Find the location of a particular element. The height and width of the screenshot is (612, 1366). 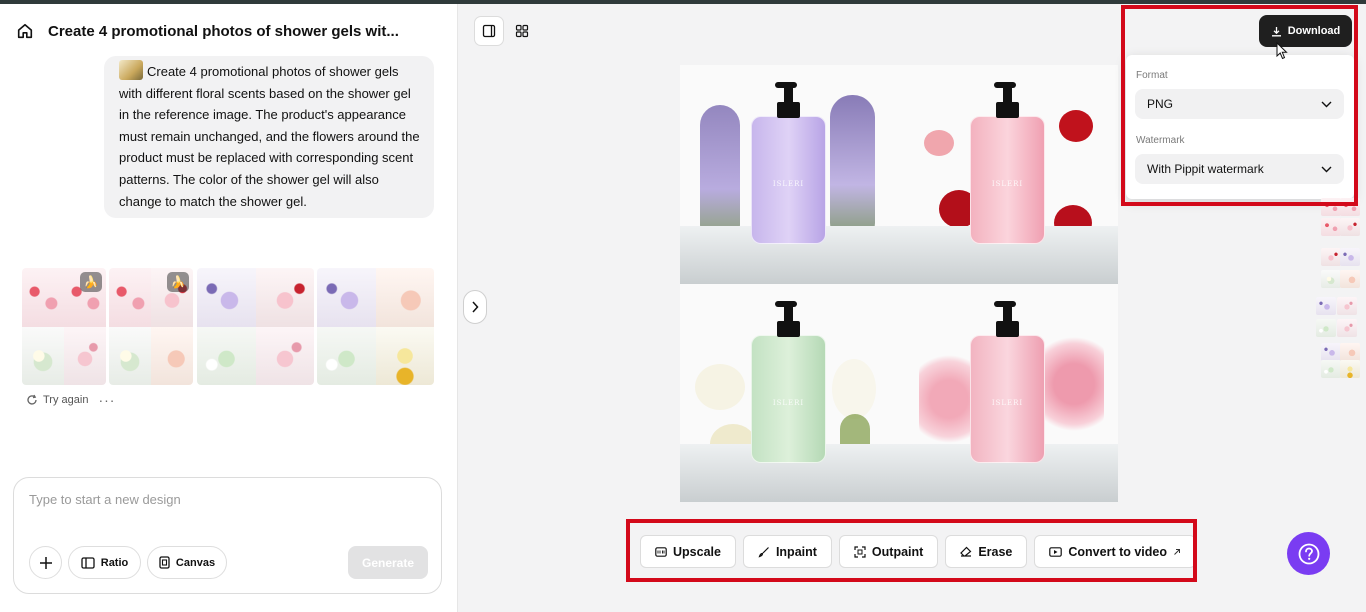

erase-label: Erase is located at coordinates (995, 551).